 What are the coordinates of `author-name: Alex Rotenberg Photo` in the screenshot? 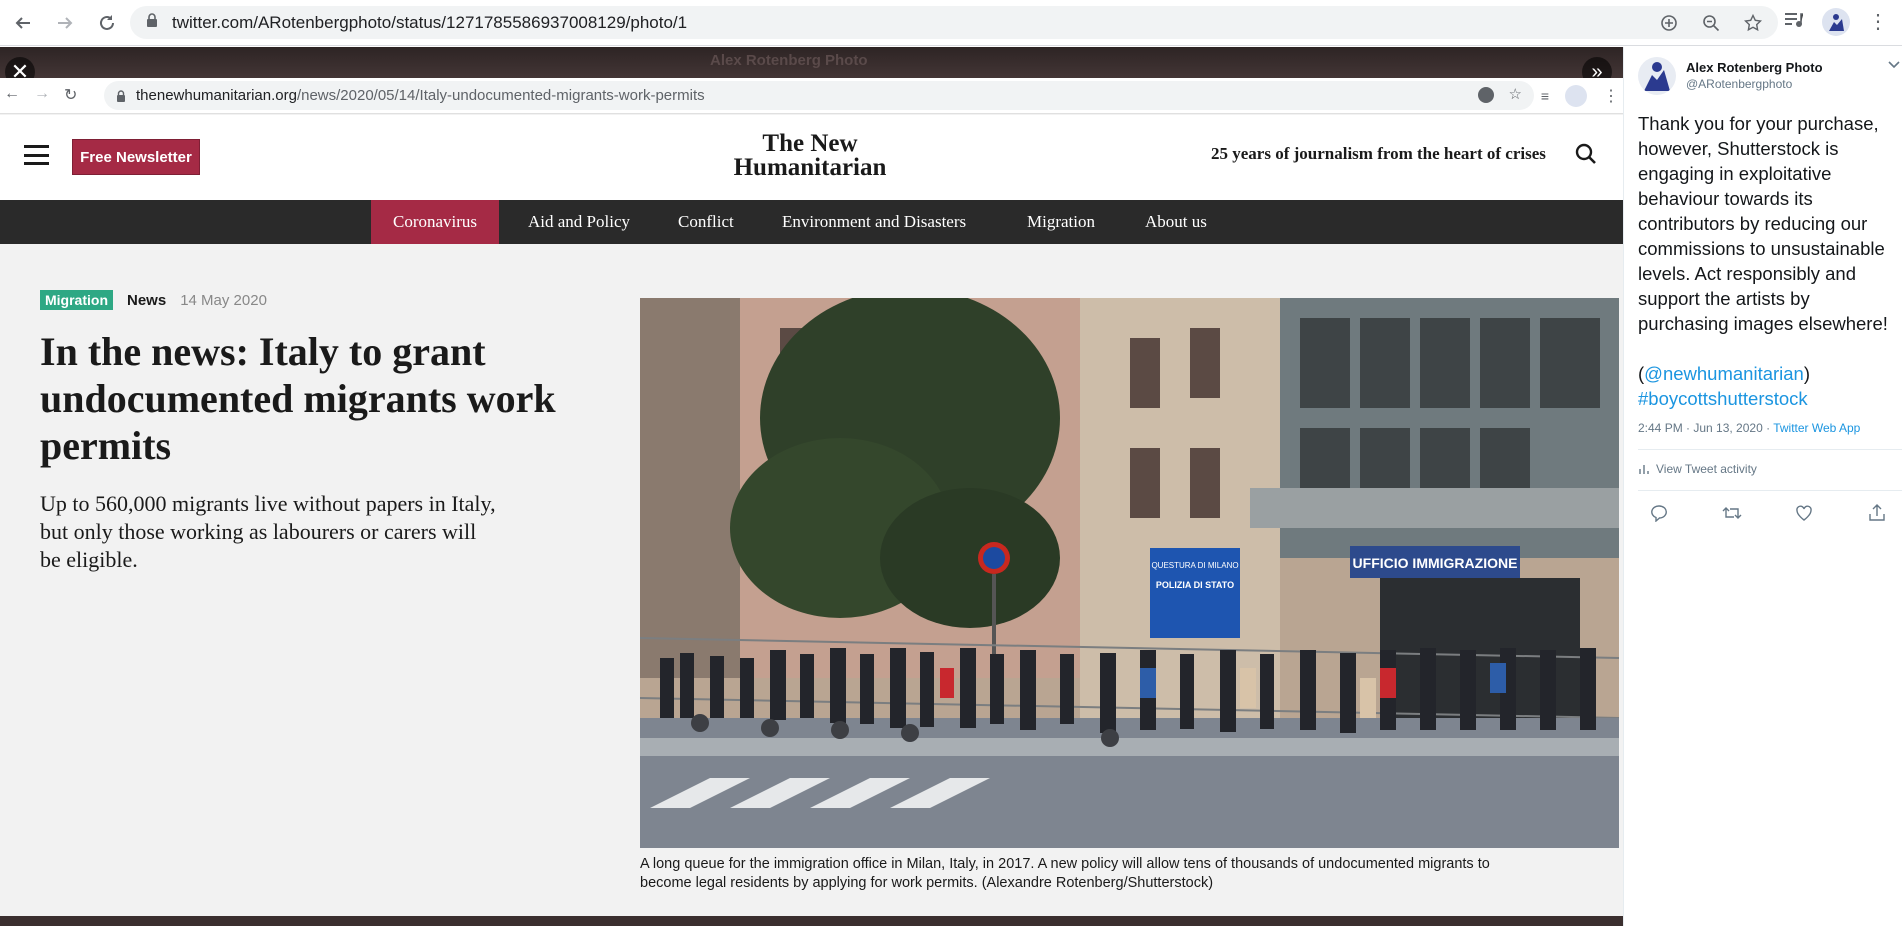 It's located at (1754, 67).